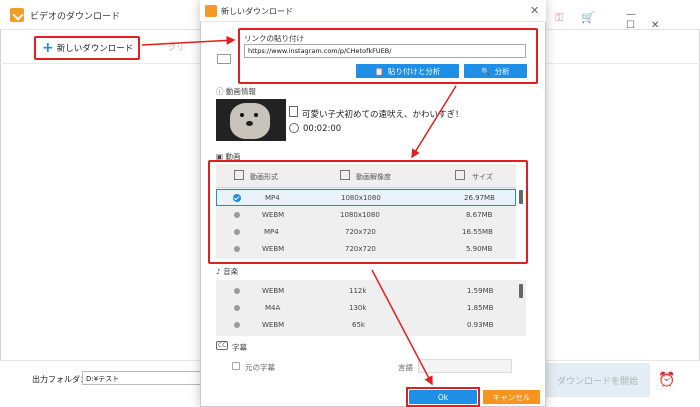 Image resolution: width=700 pixels, height=407 pixels. What do you see at coordinates (236, 366) in the screenshot?
I see `original-subtitle-checkbox` at bounding box center [236, 366].